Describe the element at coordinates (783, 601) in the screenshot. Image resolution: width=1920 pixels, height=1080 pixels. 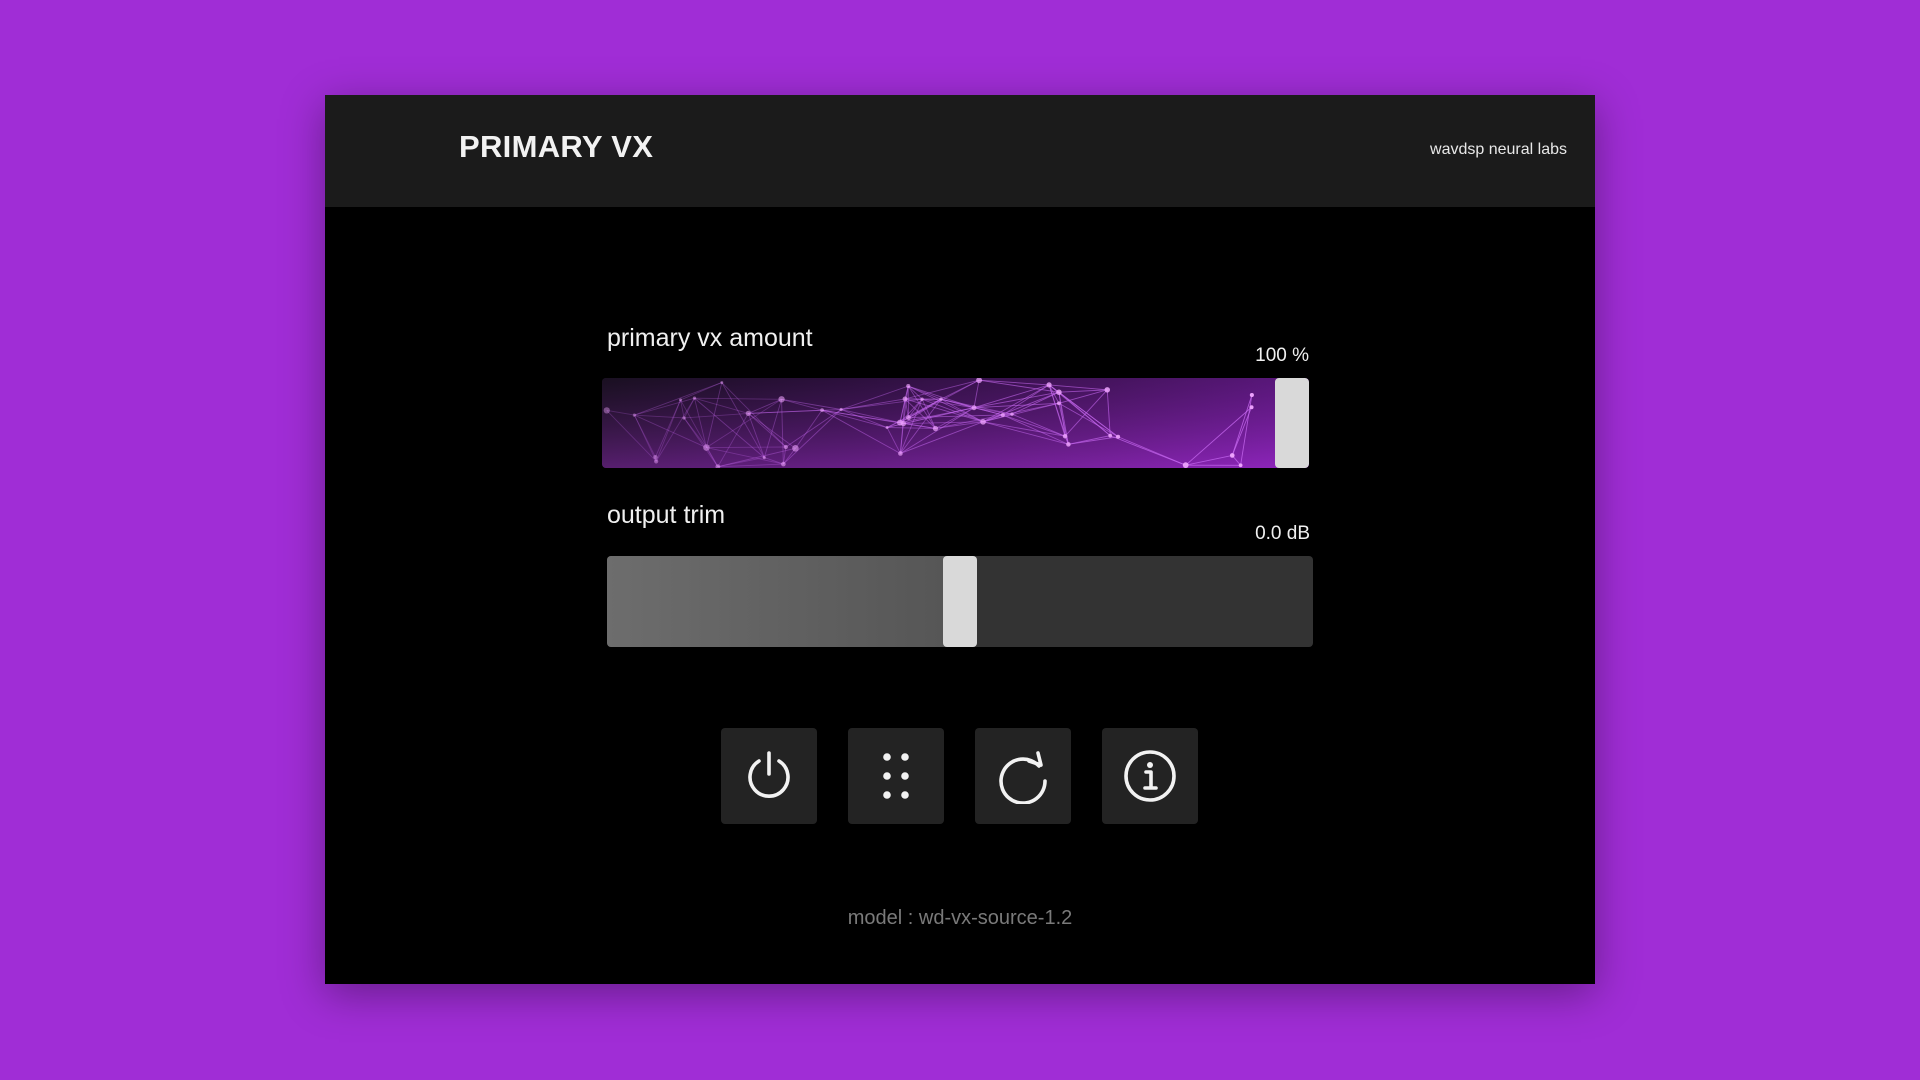
I see `trim-slider-fill` at that location.